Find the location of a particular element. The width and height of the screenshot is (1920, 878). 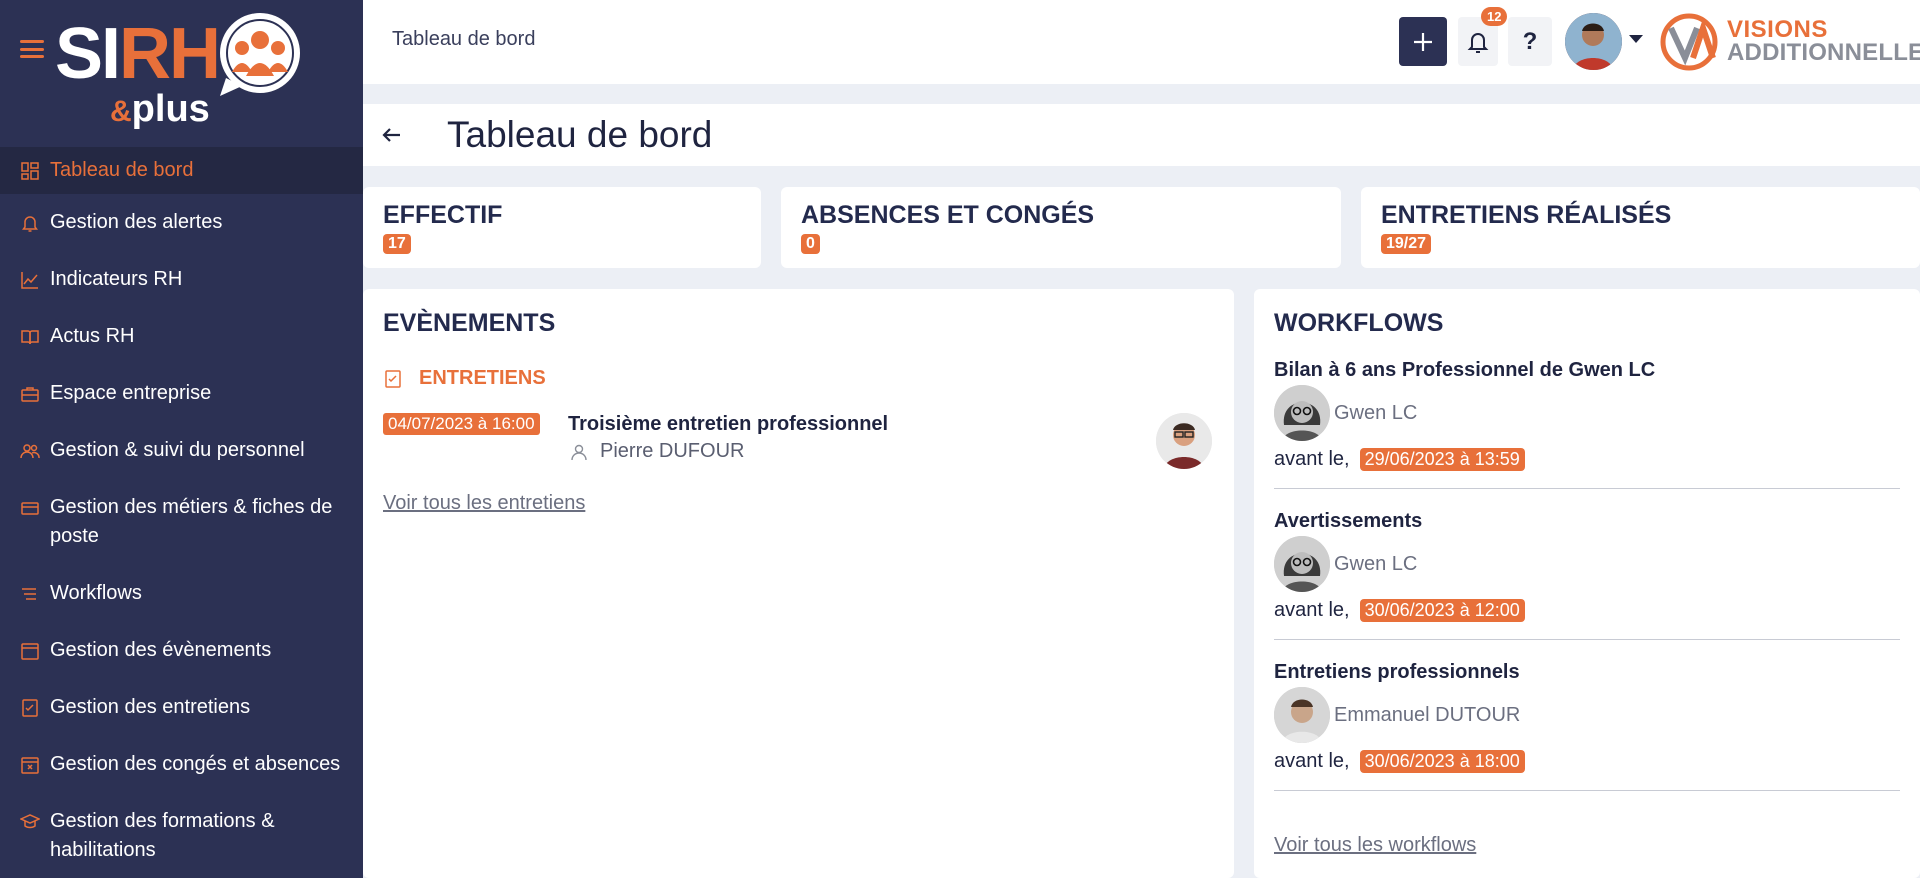

stat-card-absences: ABSENCES ET CONGÉS 0 is located at coordinates (1061, 227).